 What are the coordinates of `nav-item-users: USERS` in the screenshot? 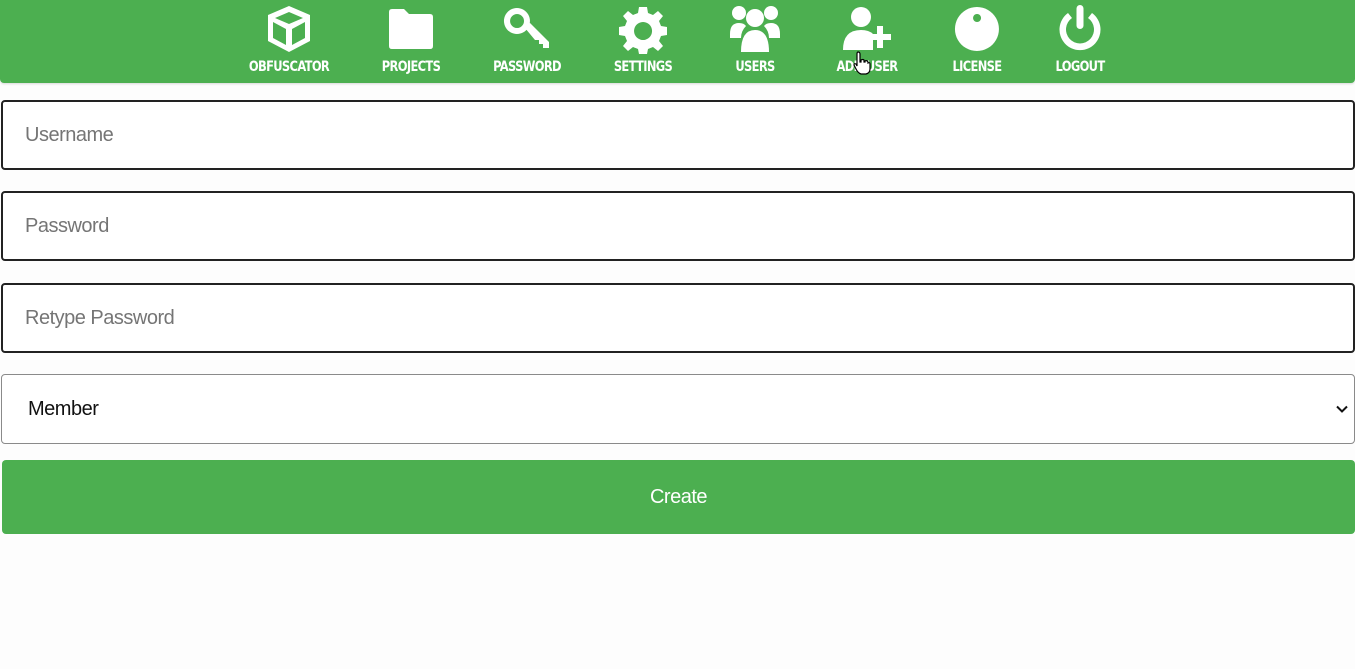 It's located at (755, 41).